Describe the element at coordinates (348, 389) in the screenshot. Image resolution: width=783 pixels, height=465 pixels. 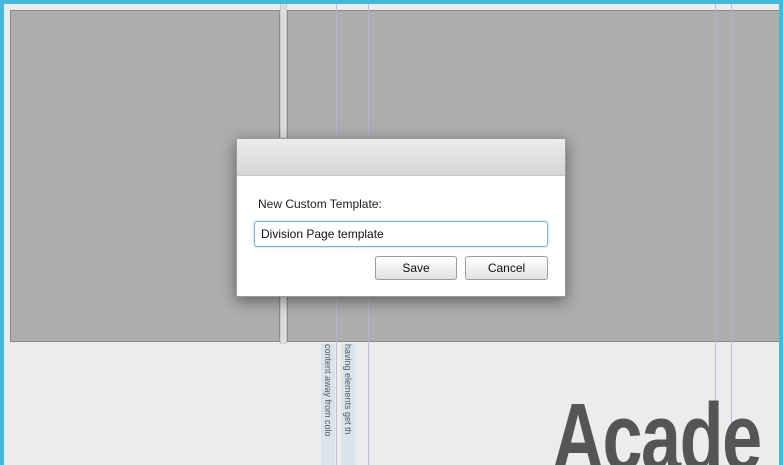
I see `vertical-text: having elements get th` at that location.